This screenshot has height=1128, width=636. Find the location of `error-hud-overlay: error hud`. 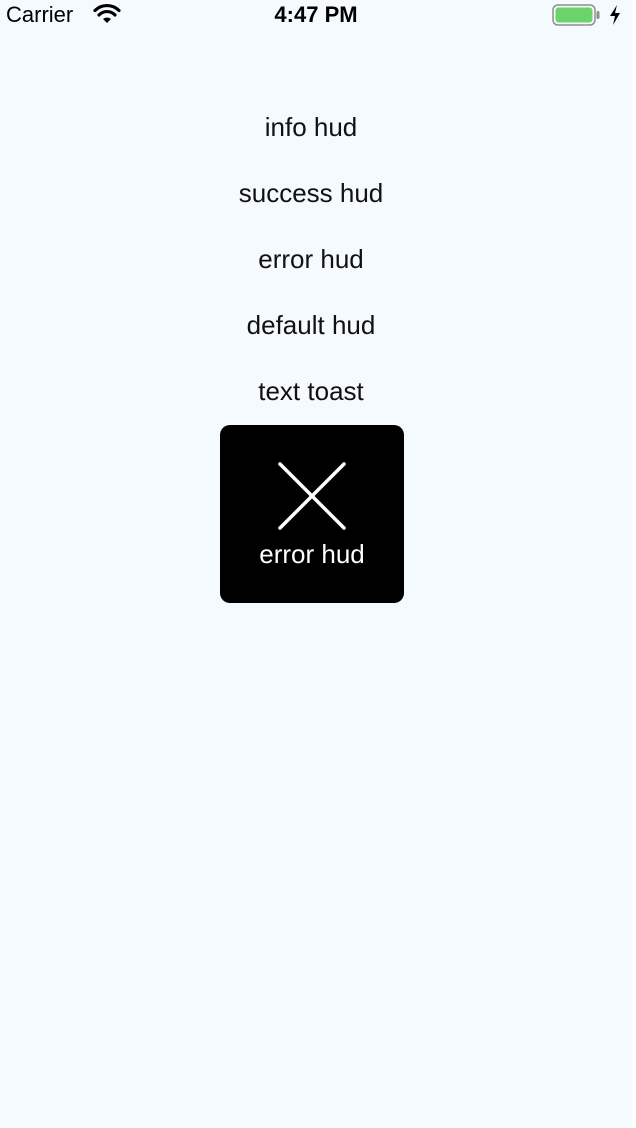

error-hud-overlay: error hud is located at coordinates (312, 514).